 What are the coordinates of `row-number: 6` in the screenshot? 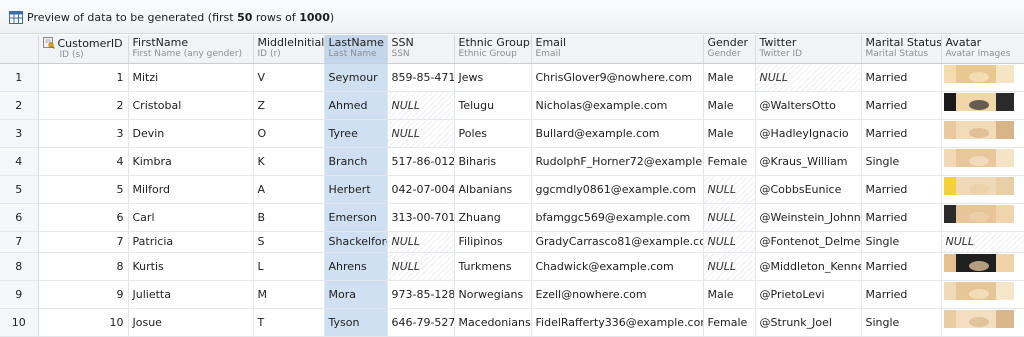 It's located at (19, 217).